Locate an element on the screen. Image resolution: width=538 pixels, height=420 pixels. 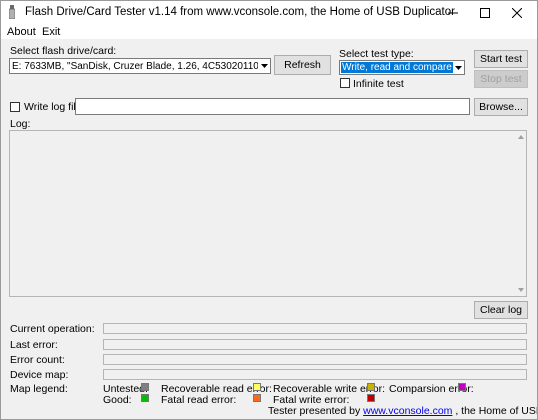
error-count-field is located at coordinates (315, 359).